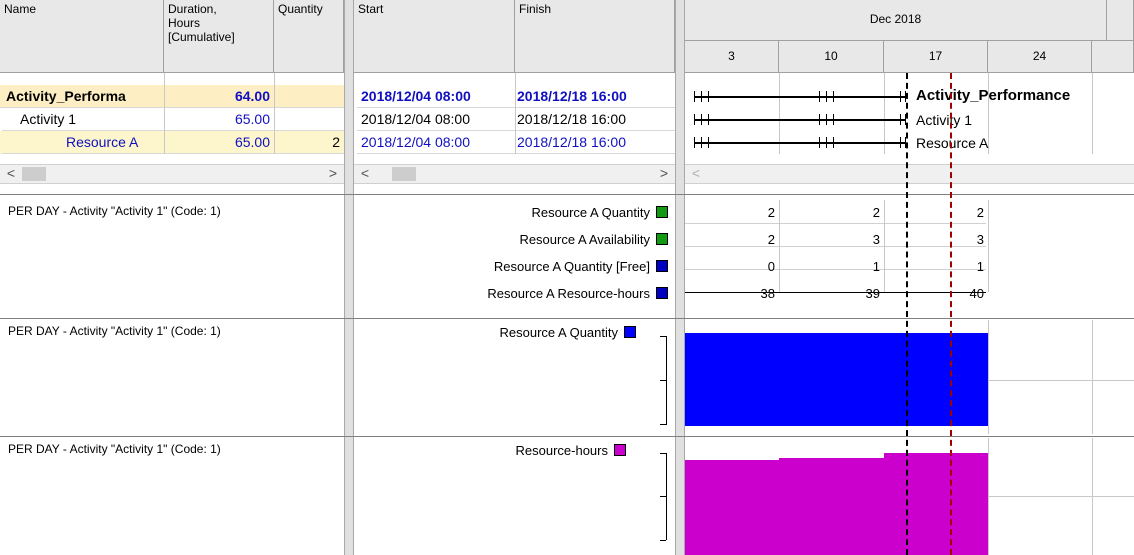 This screenshot has width=1134, height=555. Describe the element at coordinates (1113, 57) in the screenshot. I see `timescale-week-next` at that location.